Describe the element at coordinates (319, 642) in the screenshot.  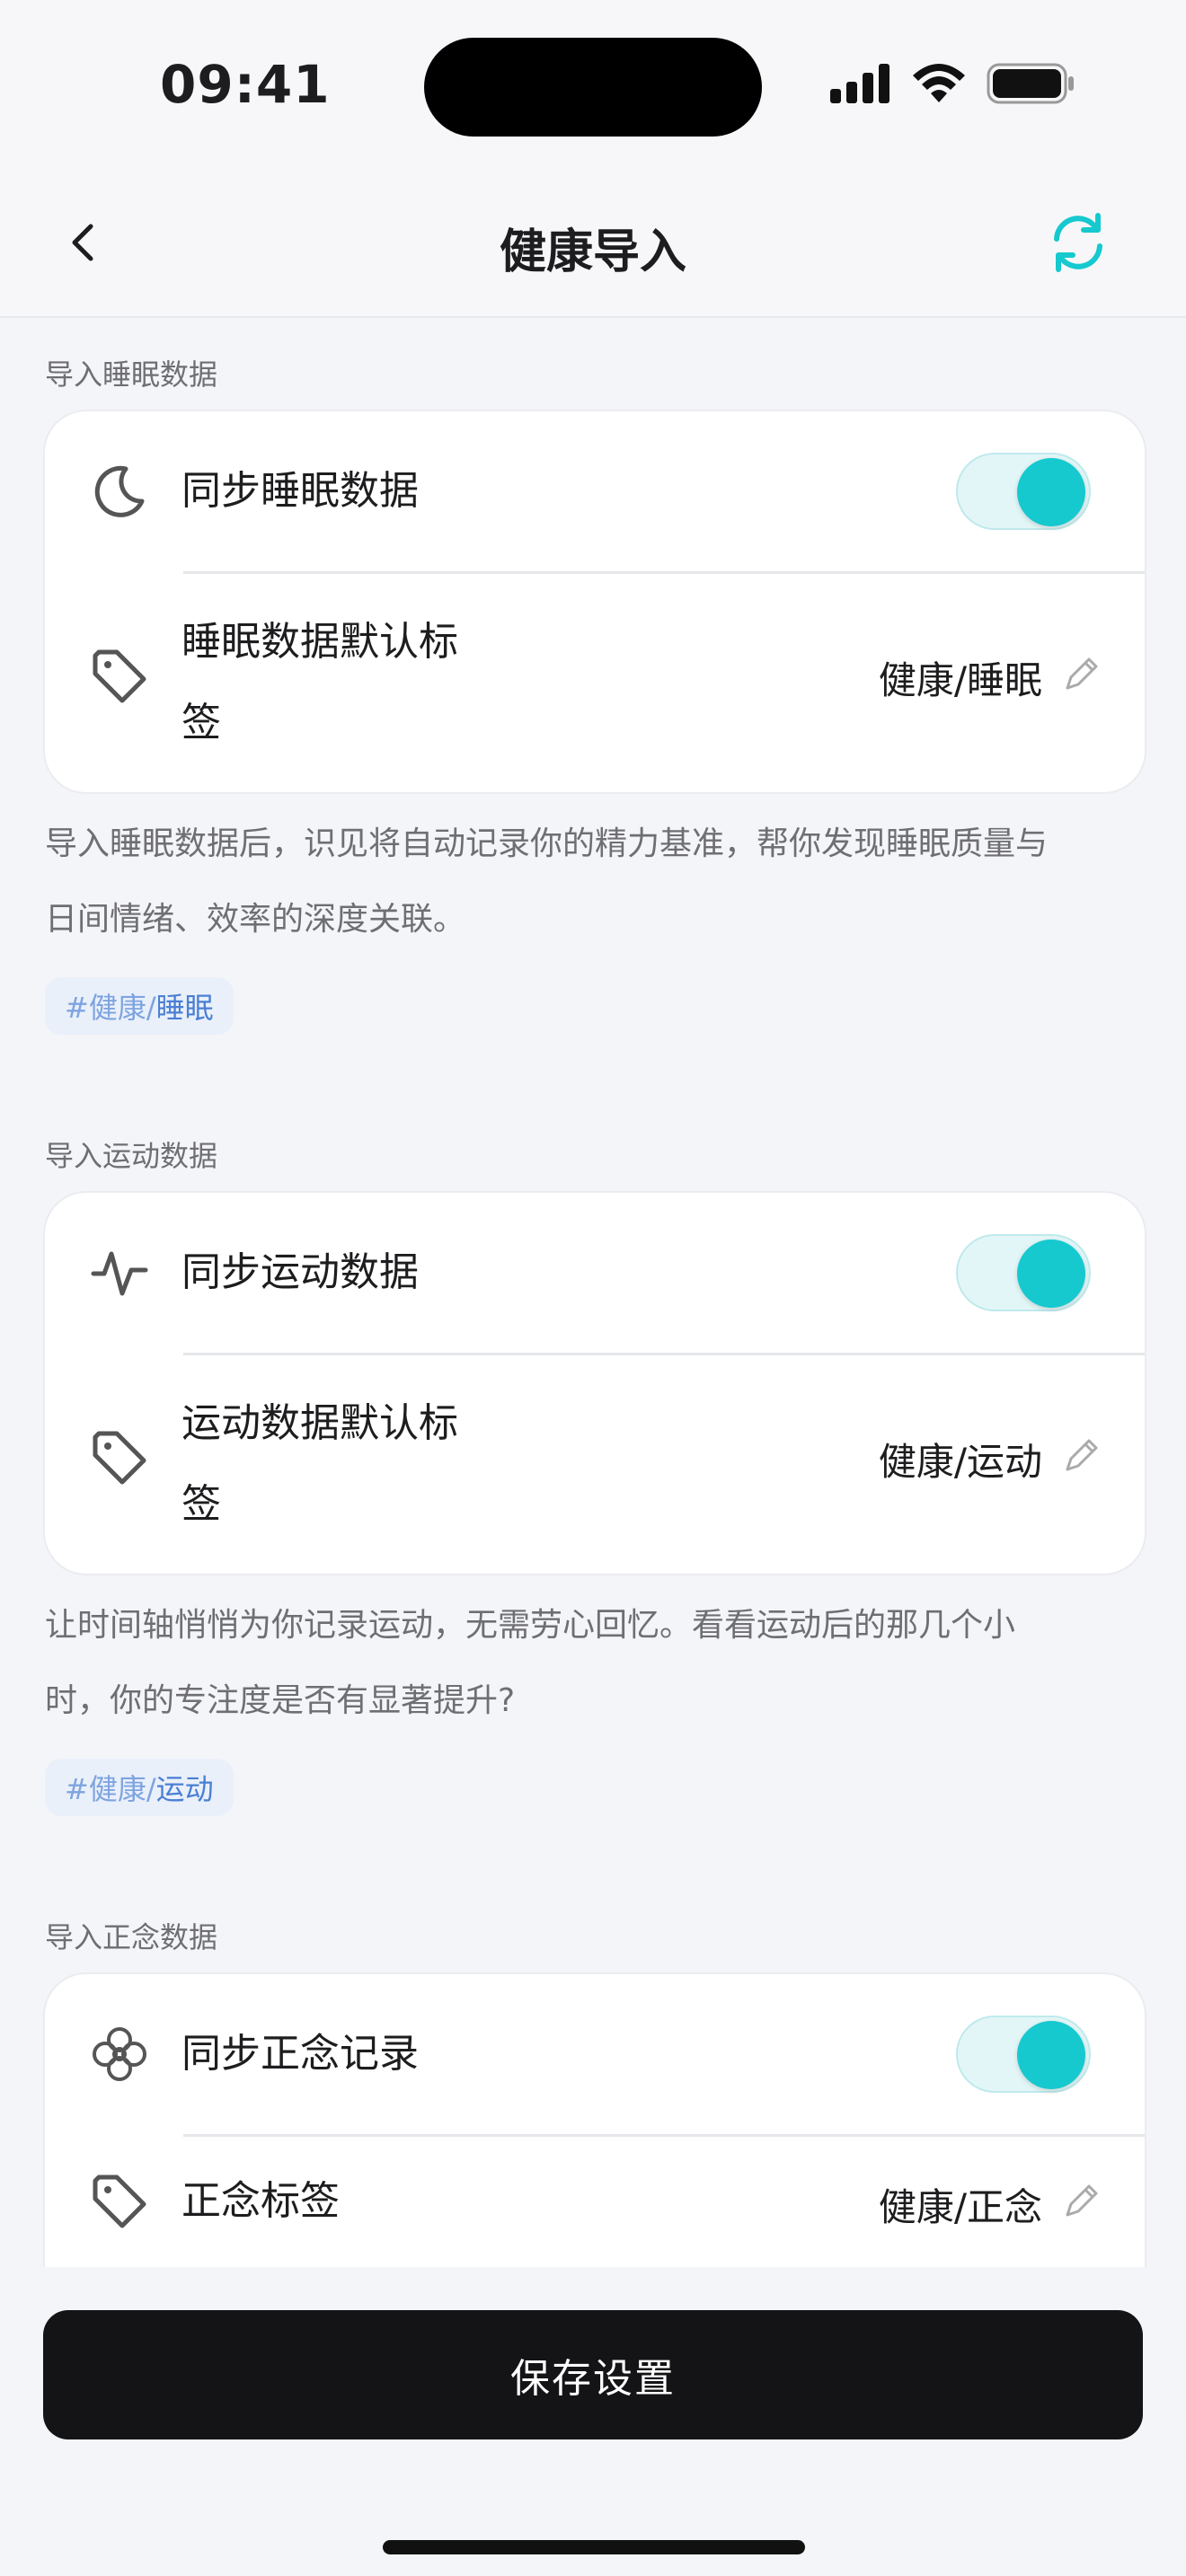
I see `sleep-tag-label-line1: 睡眠数据默认标` at that location.